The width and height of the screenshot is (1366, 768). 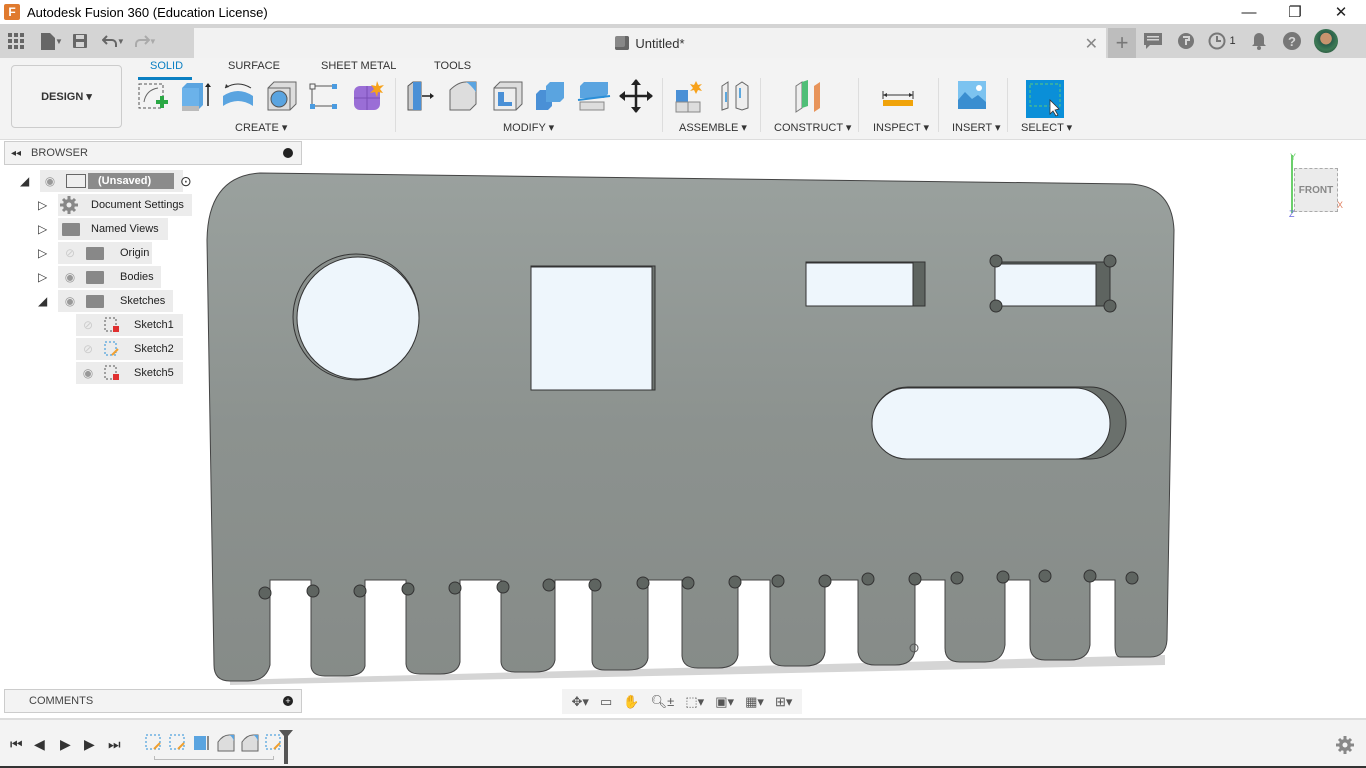 What do you see at coordinates (166, 66) in the screenshot?
I see `tab-solid: SOLID` at bounding box center [166, 66].